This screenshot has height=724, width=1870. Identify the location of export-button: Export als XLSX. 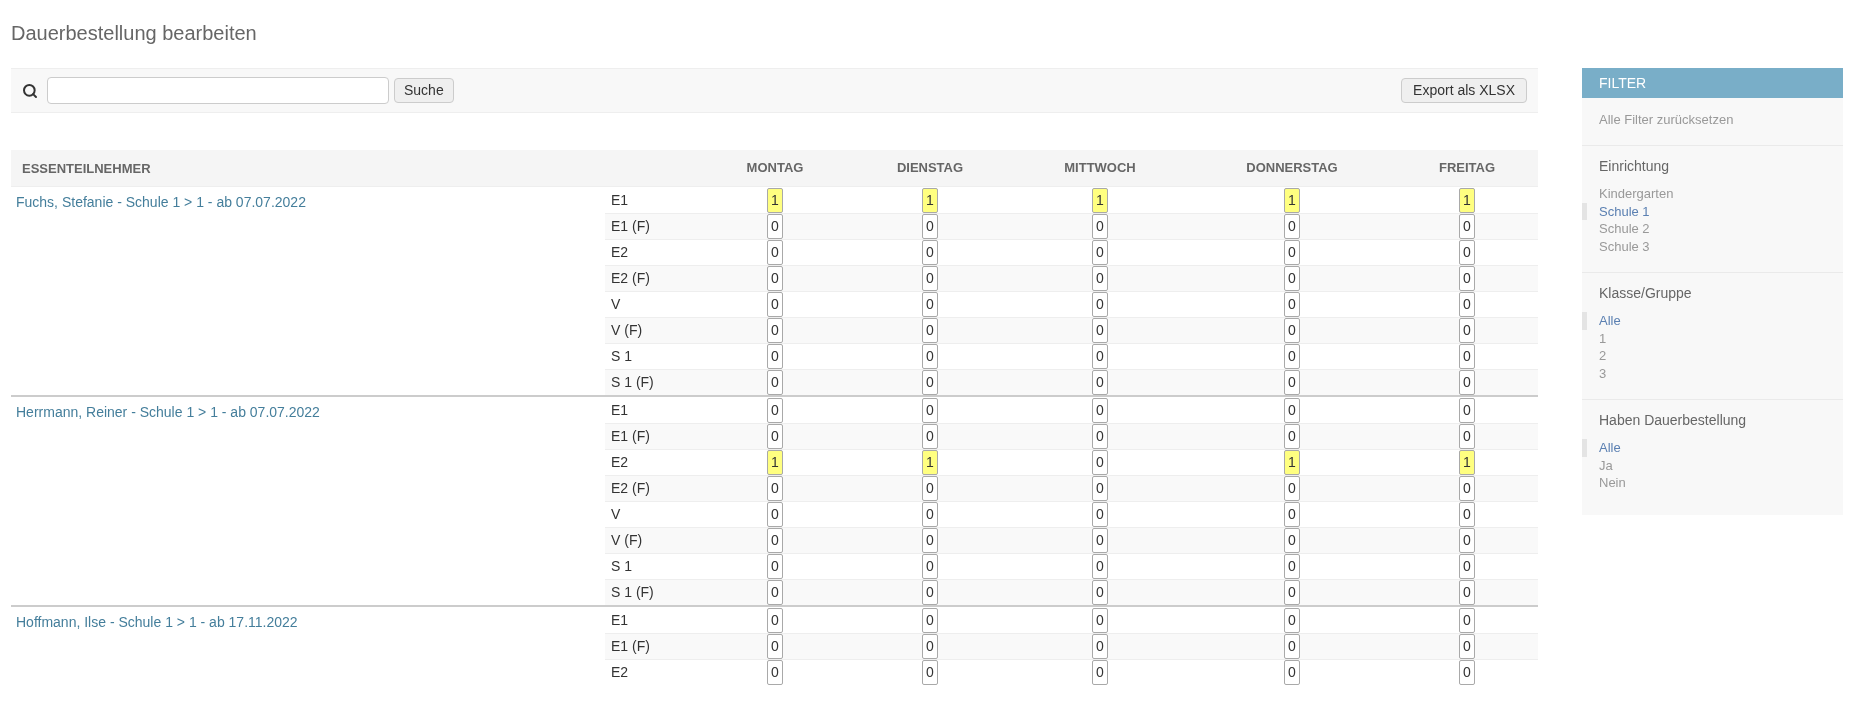
(1464, 90).